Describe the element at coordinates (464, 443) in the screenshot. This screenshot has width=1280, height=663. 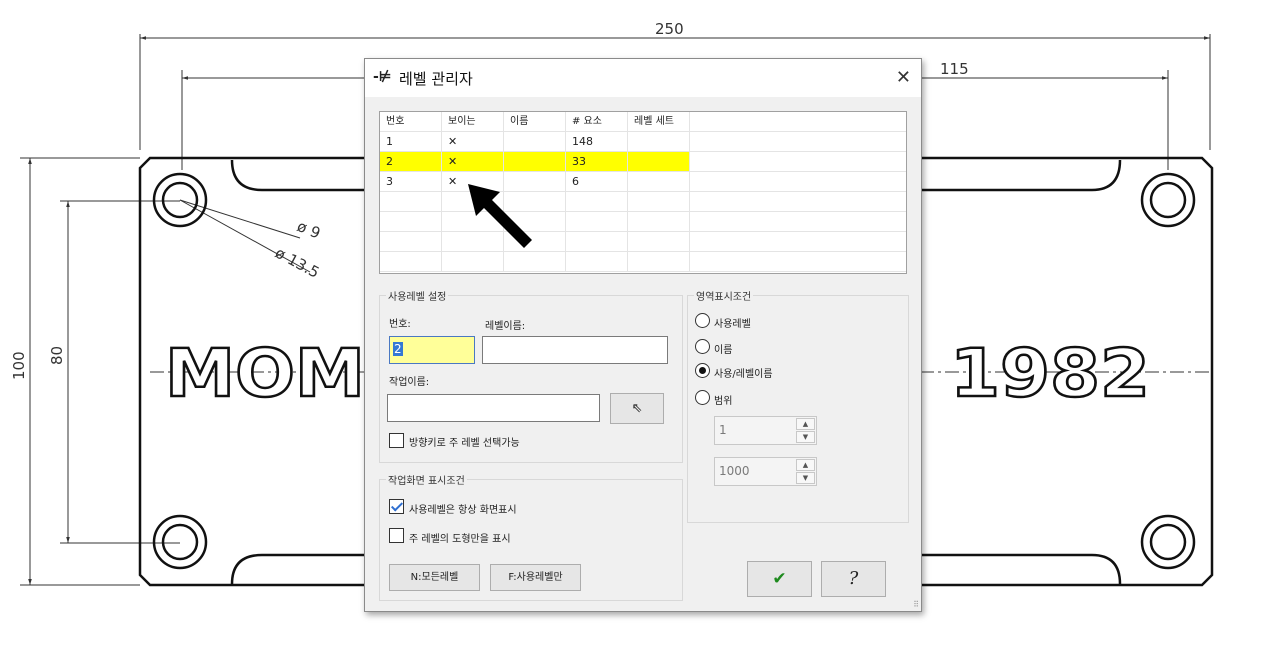
I see `arrow-key-label: 방향키로 주 레벨 선택가능` at that location.